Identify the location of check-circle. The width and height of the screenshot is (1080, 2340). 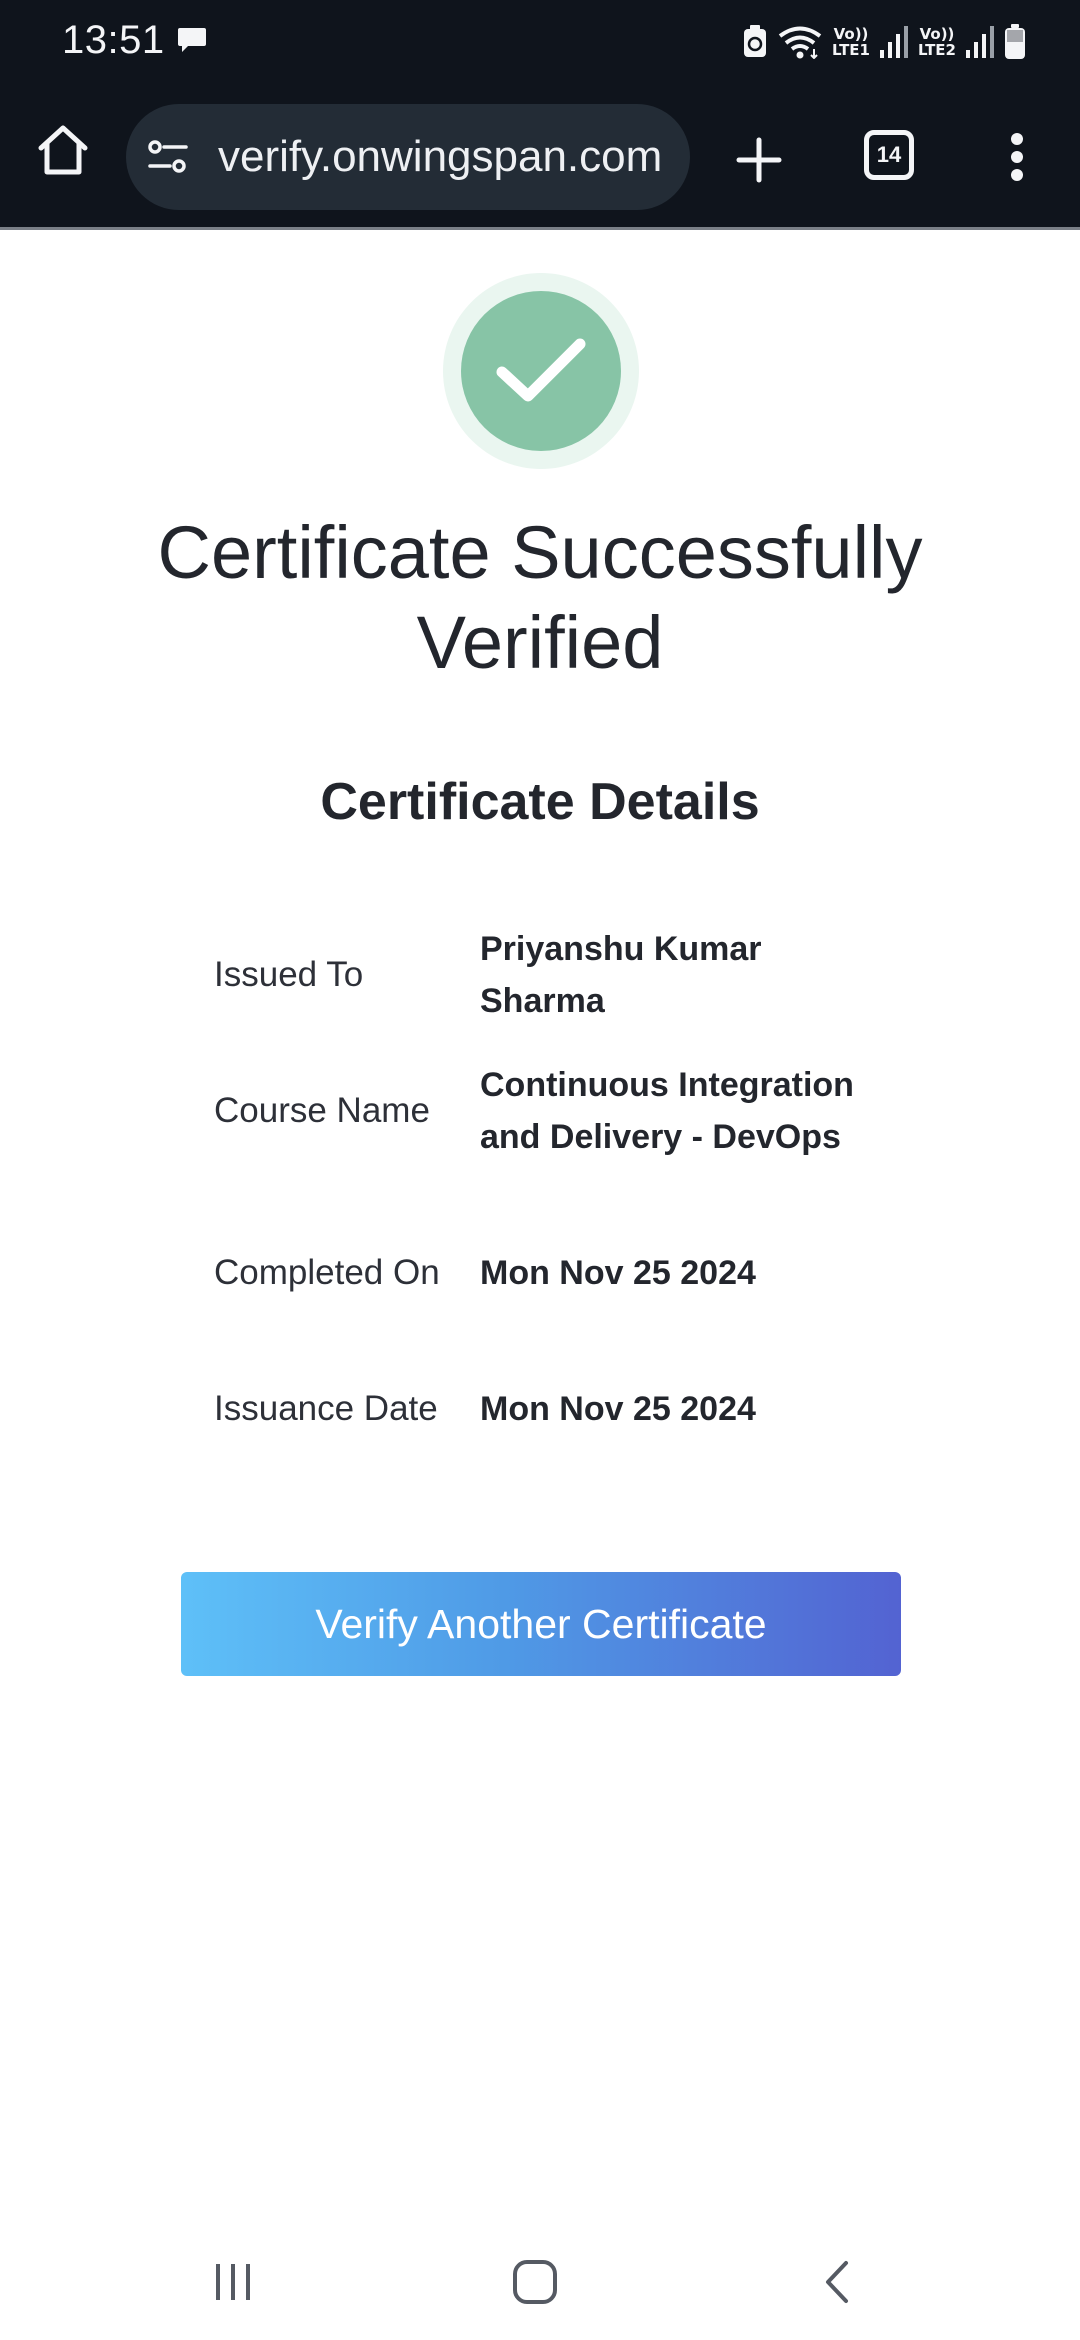
(541, 371).